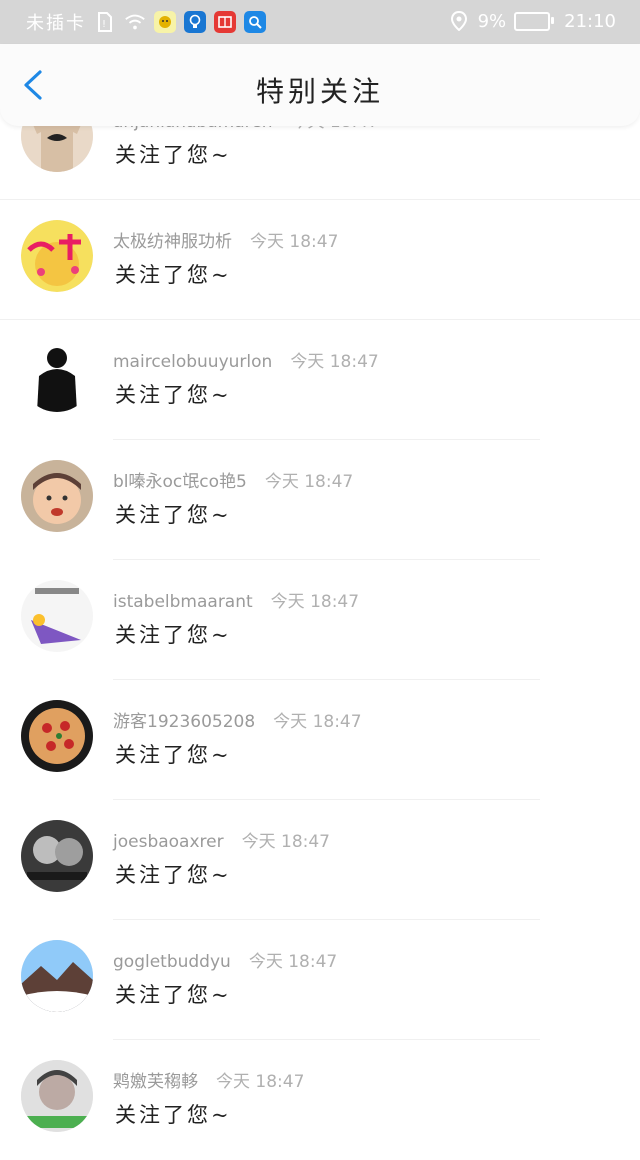 The height and width of the screenshot is (1160, 640). What do you see at coordinates (319, 91) in the screenshot?
I see `page-title: 特别关注` at bounding box center [319, 91].